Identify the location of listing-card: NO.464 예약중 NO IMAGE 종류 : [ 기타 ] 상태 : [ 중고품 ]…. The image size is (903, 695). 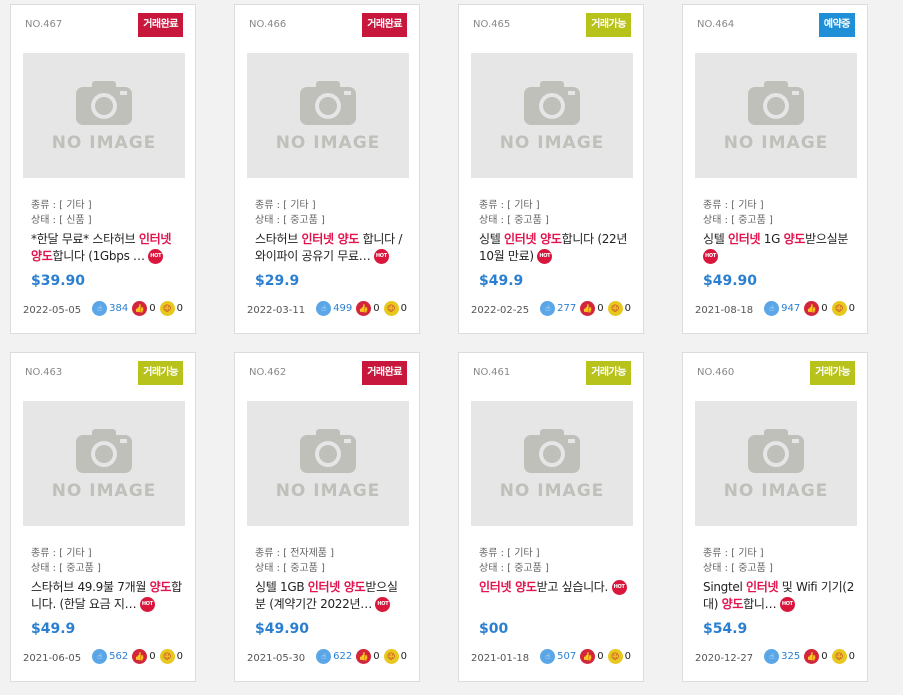
(775, 169).